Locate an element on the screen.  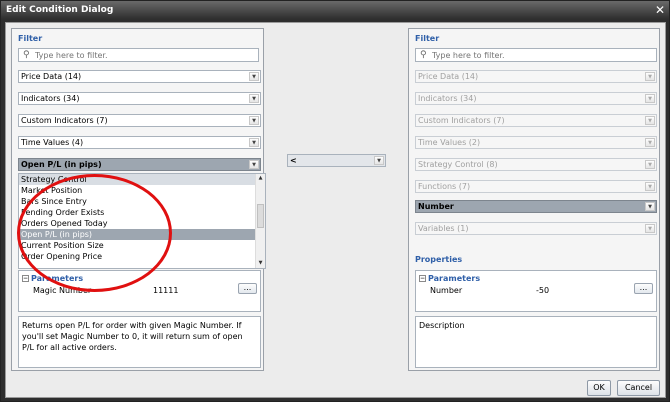
annotation-circle is located at coordinates (94, 233).